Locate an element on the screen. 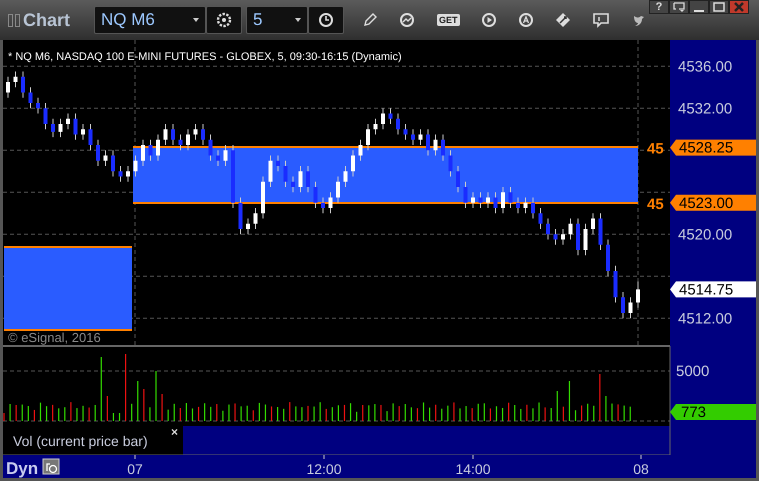 The height and width of the screenshot is (481, 759). copyright-text: © eSignal, 2016 is located at coordinates (54, 337).